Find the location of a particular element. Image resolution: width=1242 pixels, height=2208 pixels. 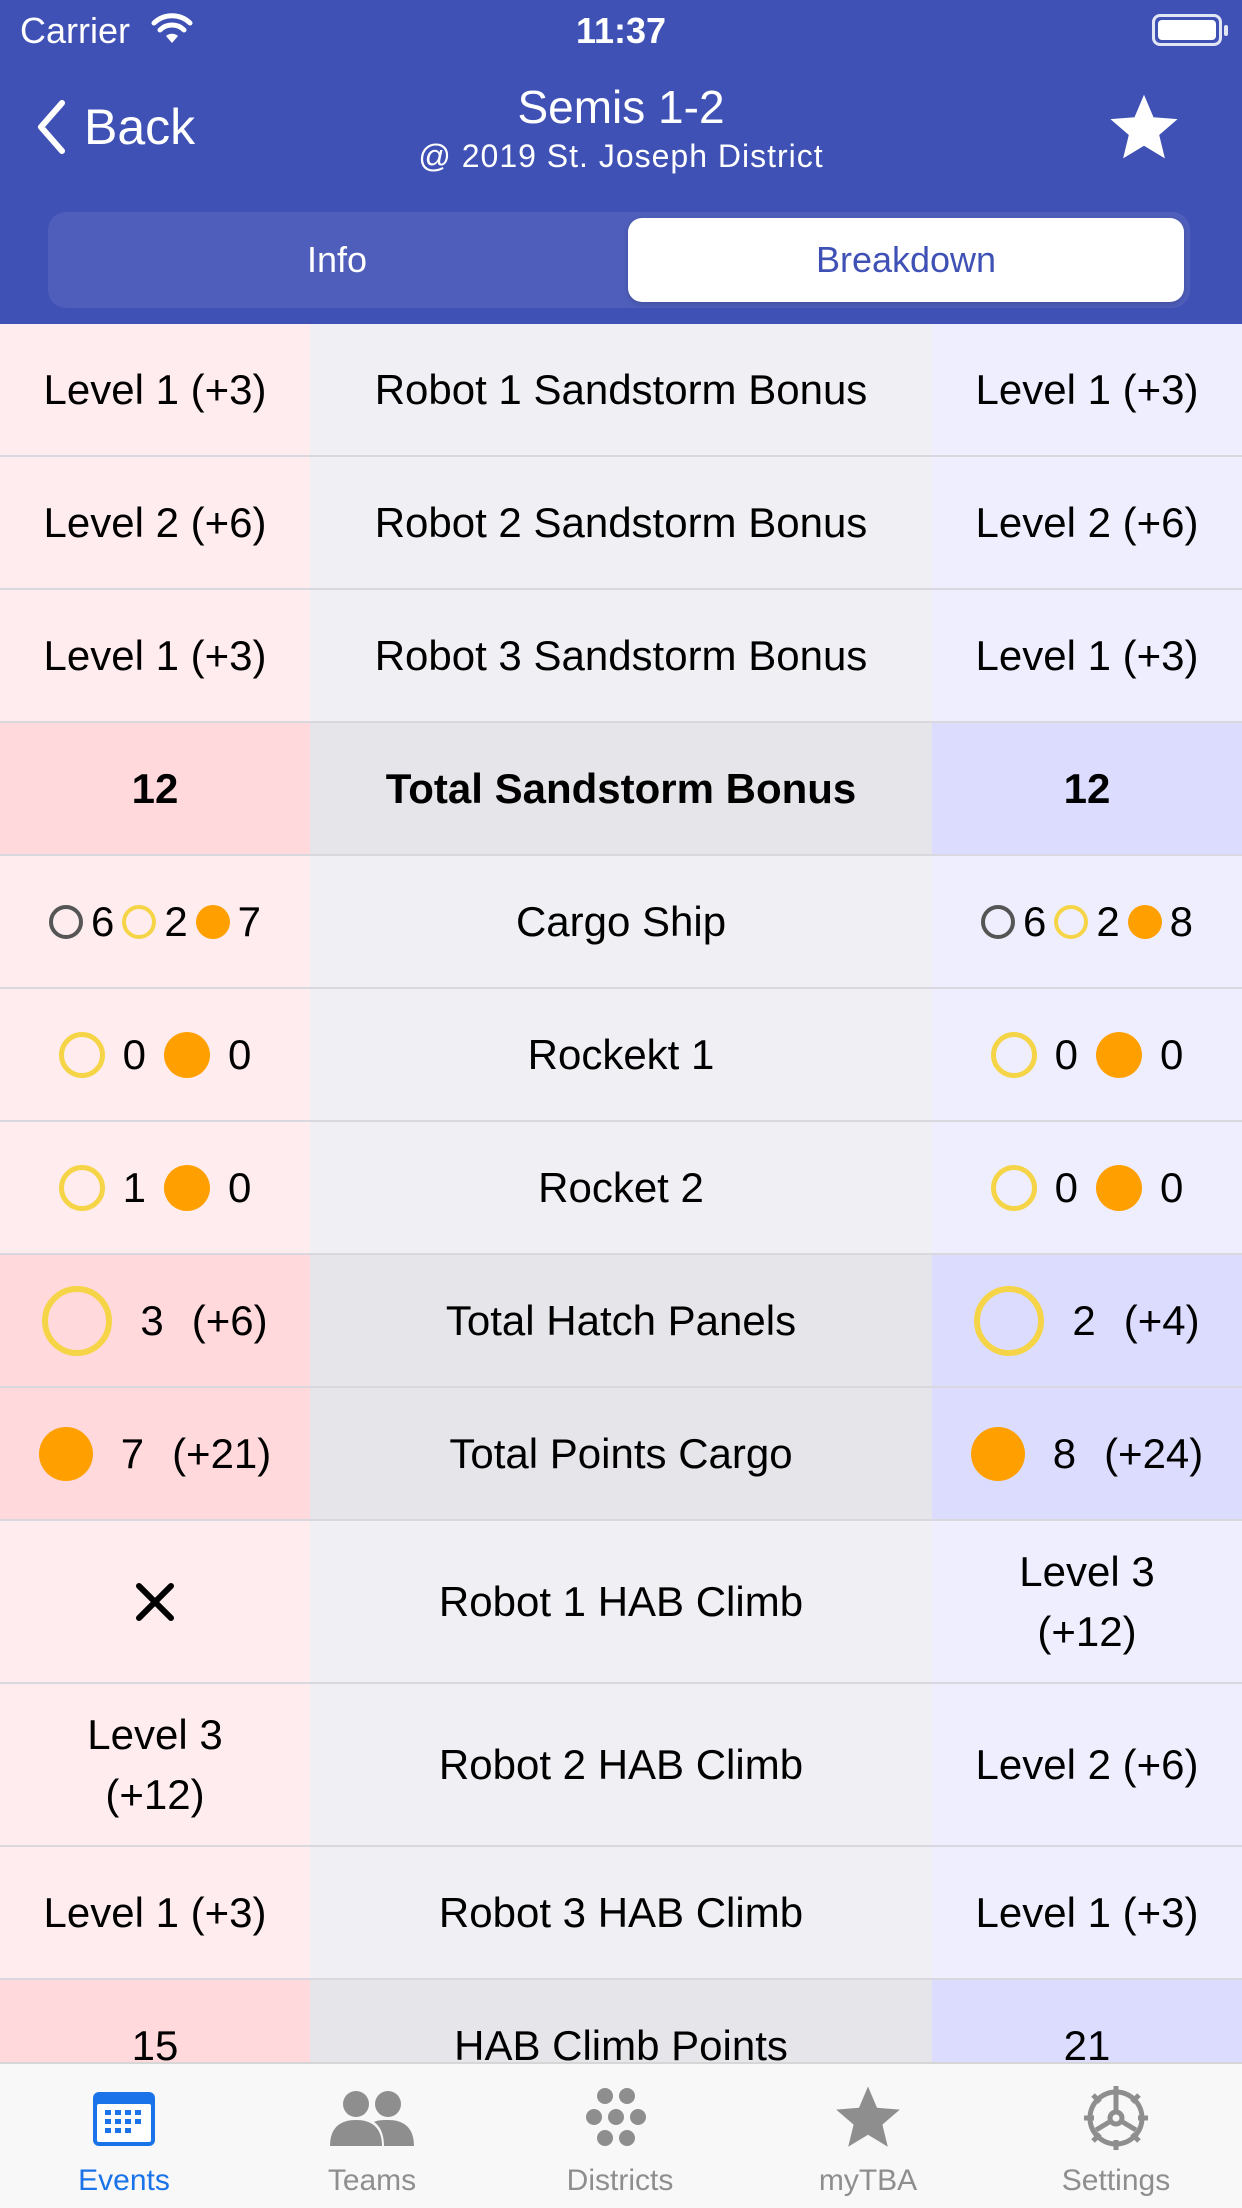

null-panel-count: 6 is located at coordinates (102, 921).